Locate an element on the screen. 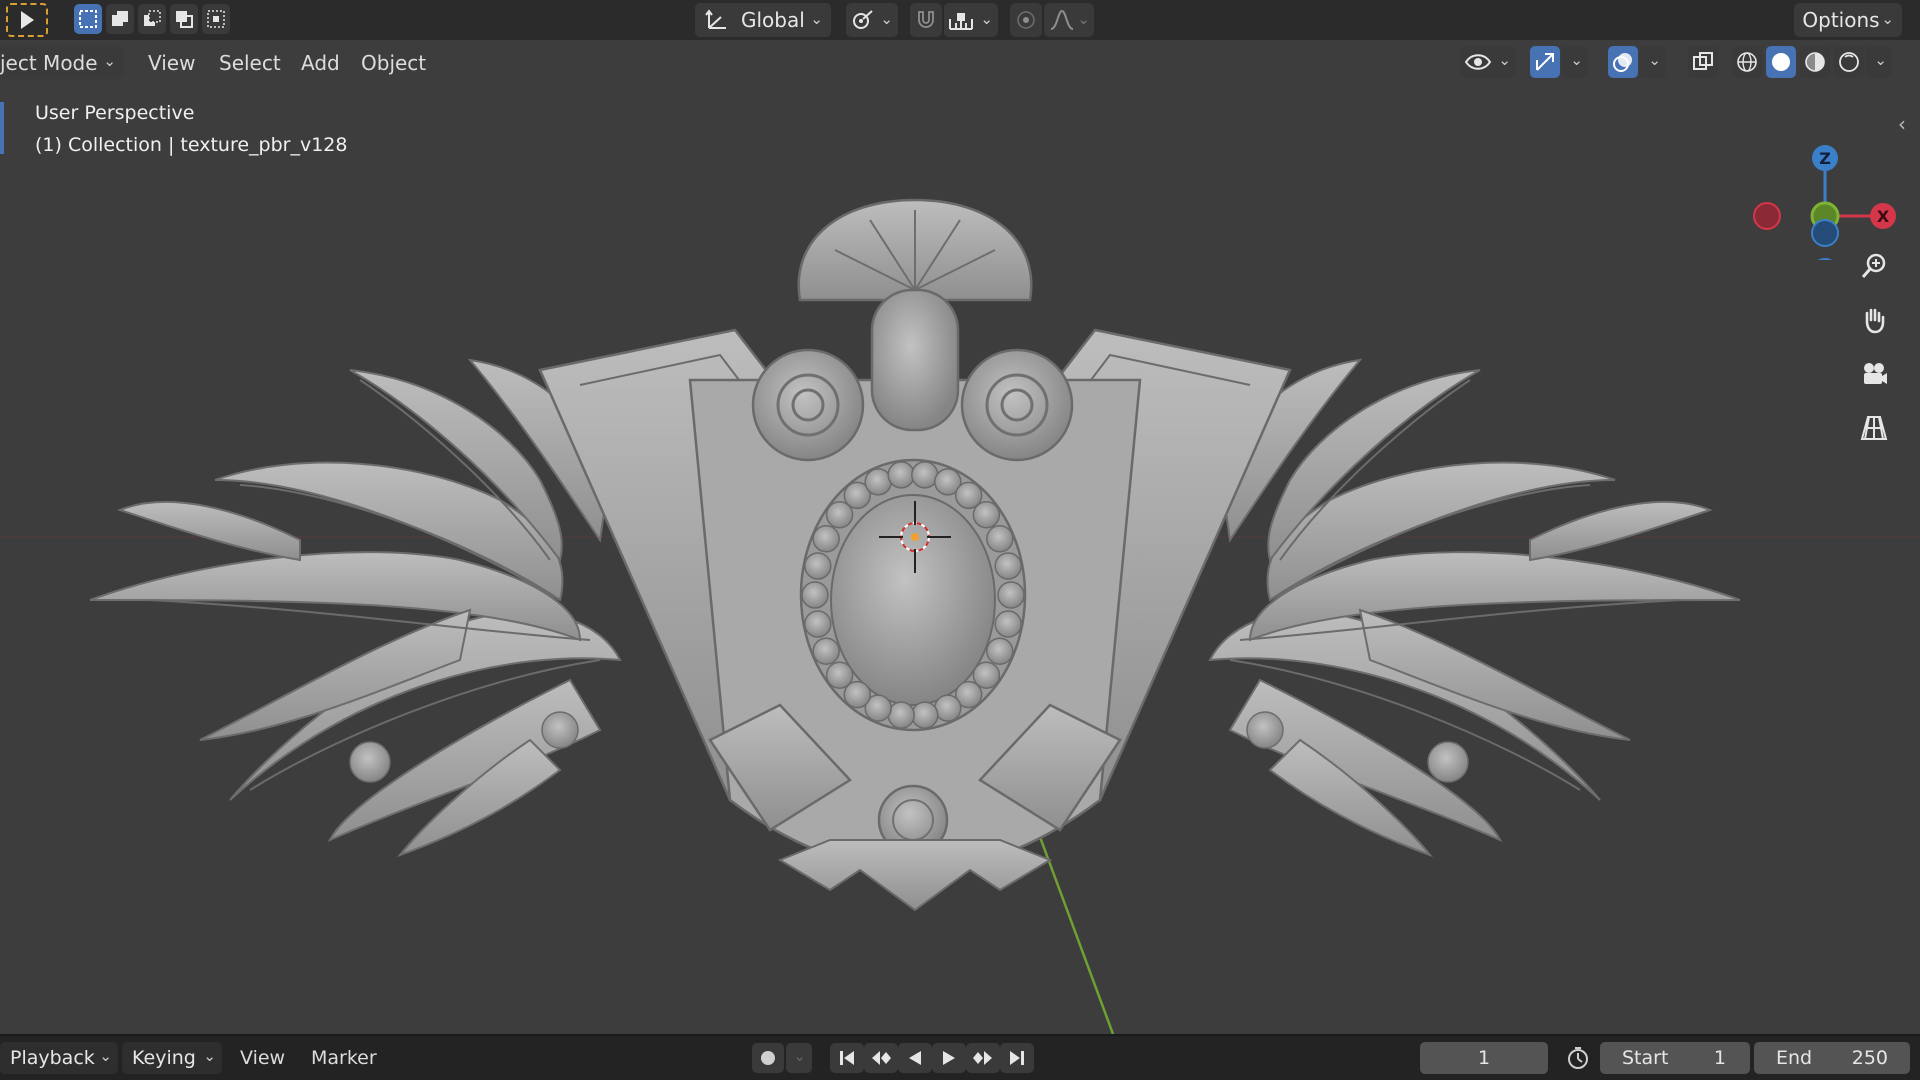 This screenshot has width=1920, height=1080. gizmo-toggle is located at coordinates (1545, 62).